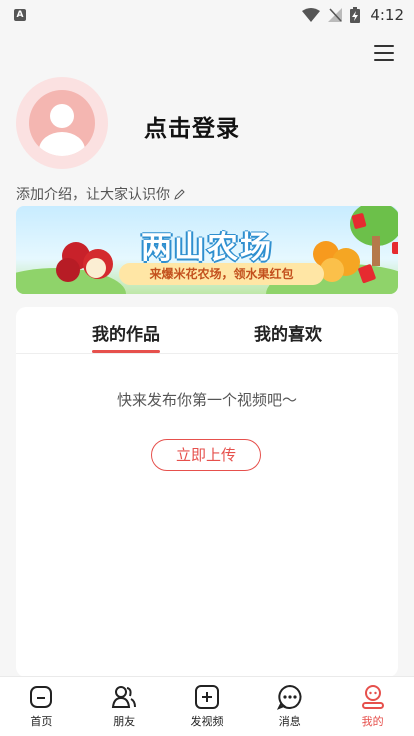 The height and width of the screenshot is (736, 414). What do you see at coordinates (206, 455) in the screenshot?
I see `upload-button: 立即上传` at bounding box center [206, 455].